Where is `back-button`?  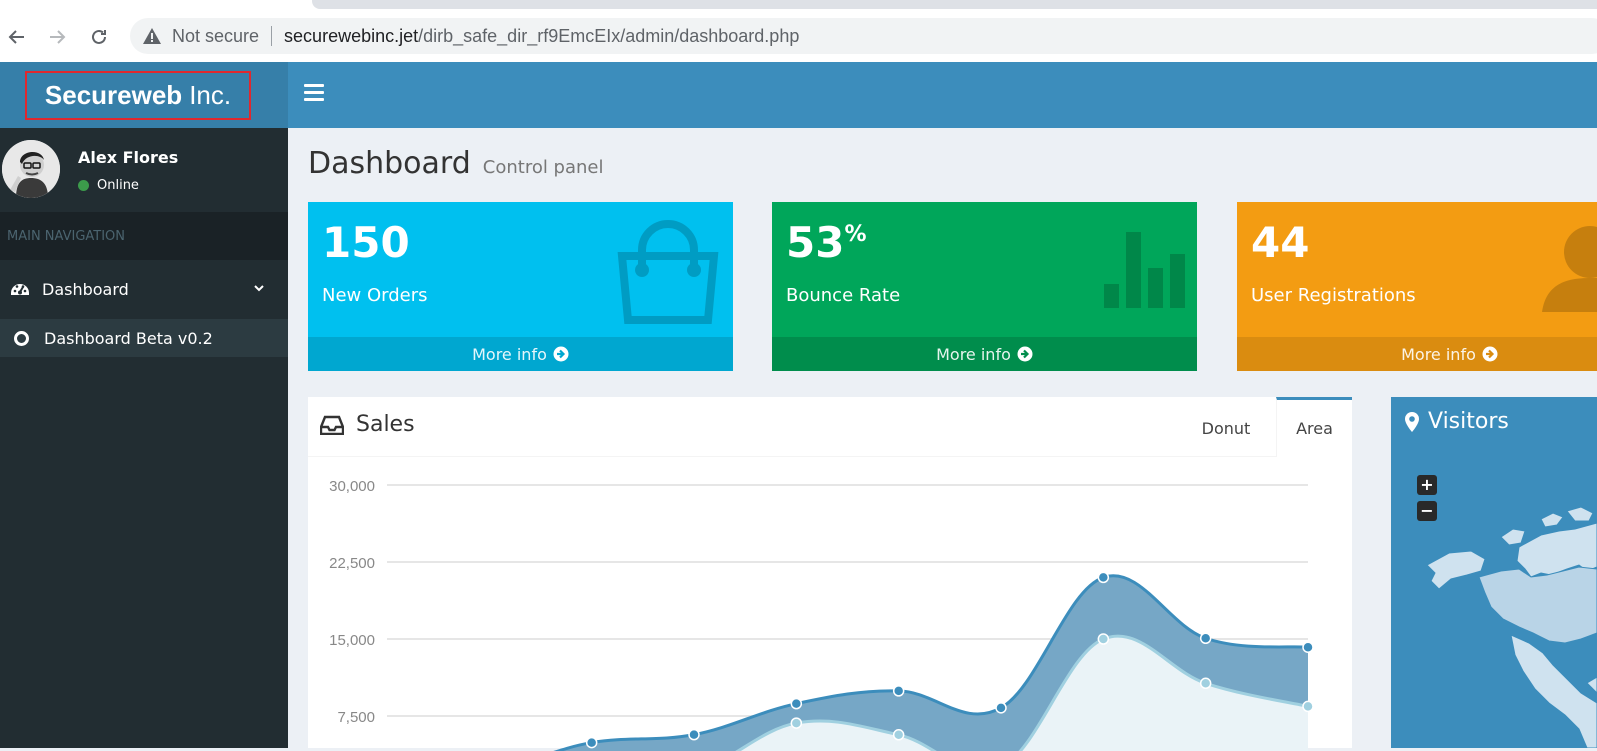 back-button is located at coordinates (17, 37).